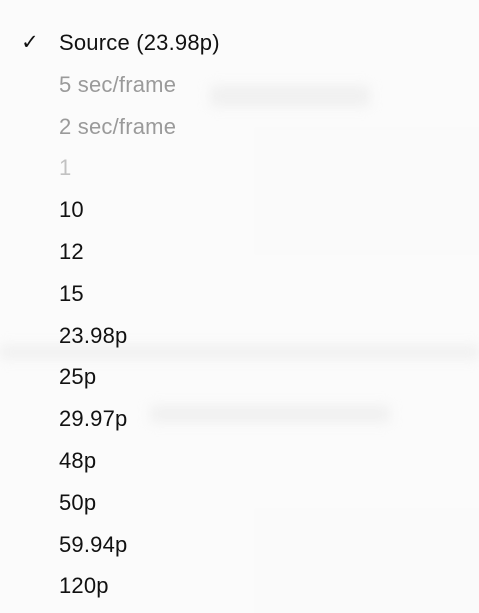 The height and width of the screenshot is (613, 479). I want to click on menu-item-label: 5 sec/frame, so click(118, 84).